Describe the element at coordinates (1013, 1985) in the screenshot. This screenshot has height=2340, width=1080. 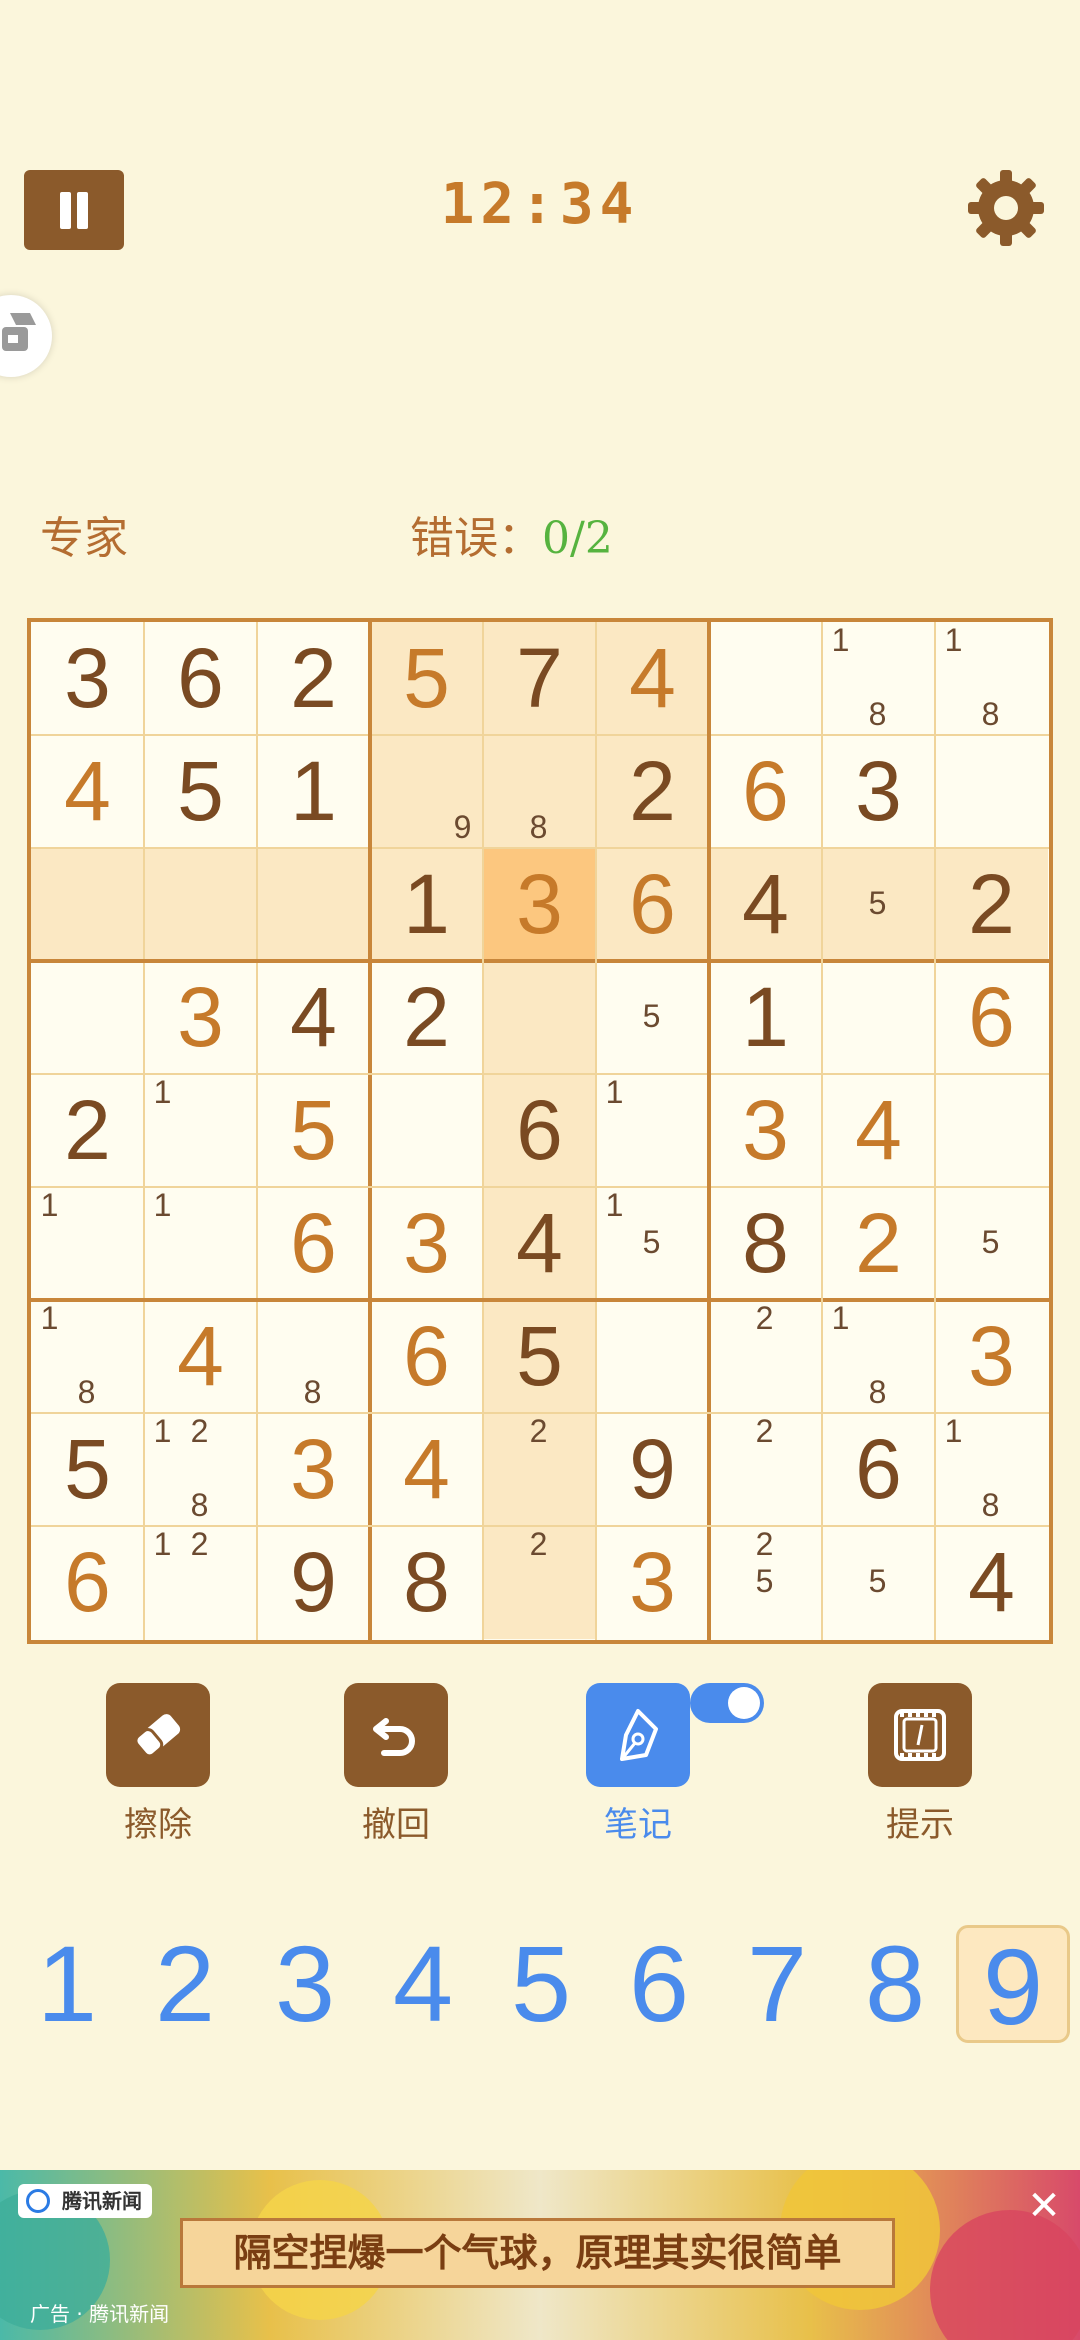
I see `number-button-9: 9` at that location.